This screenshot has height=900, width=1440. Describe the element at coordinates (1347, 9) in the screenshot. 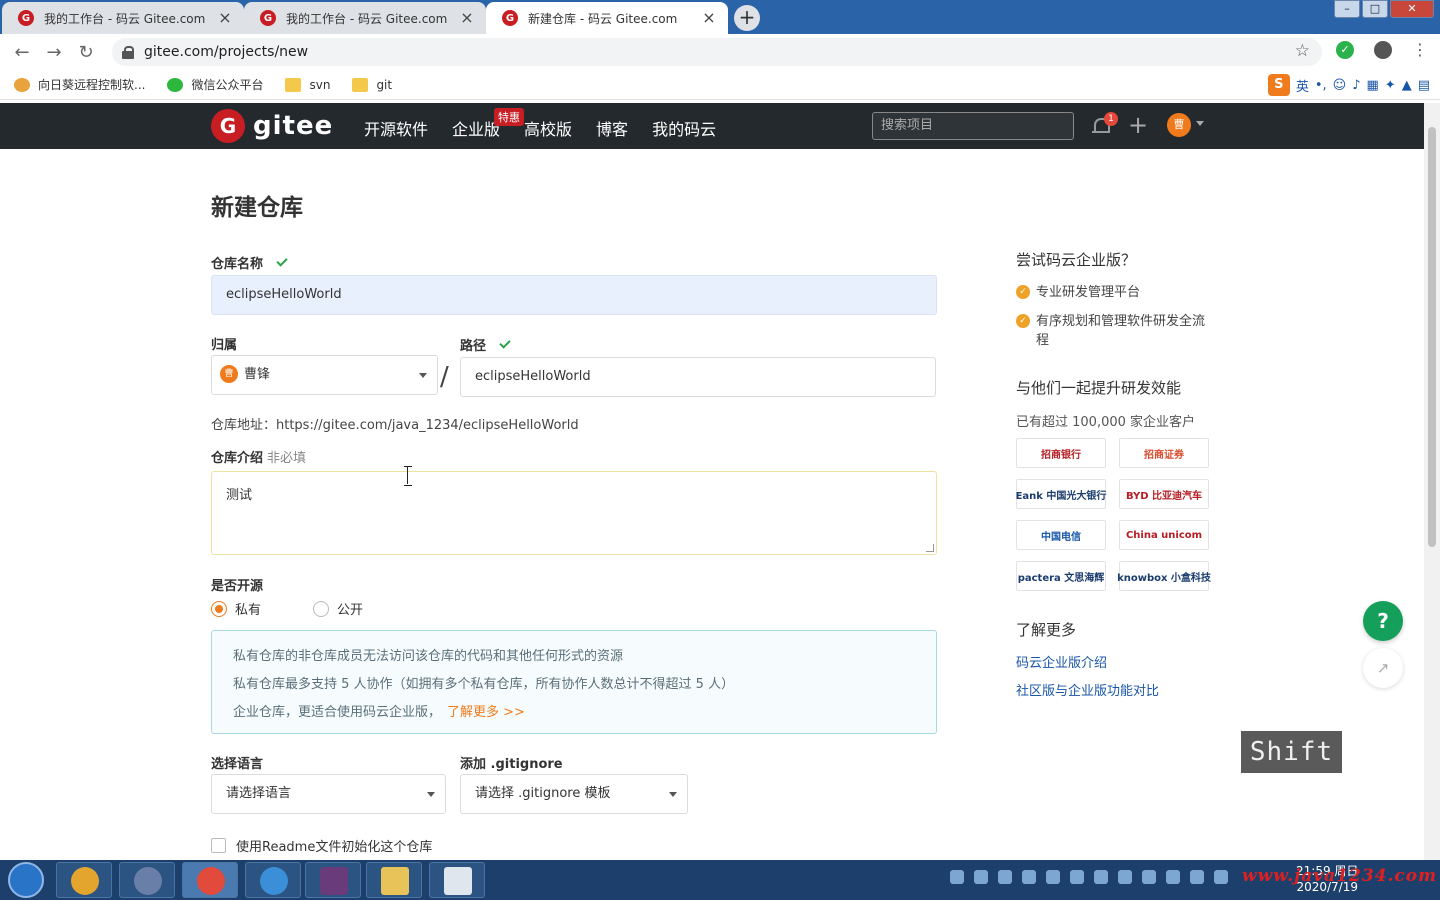

I see `minimize-icon: –` at that location.